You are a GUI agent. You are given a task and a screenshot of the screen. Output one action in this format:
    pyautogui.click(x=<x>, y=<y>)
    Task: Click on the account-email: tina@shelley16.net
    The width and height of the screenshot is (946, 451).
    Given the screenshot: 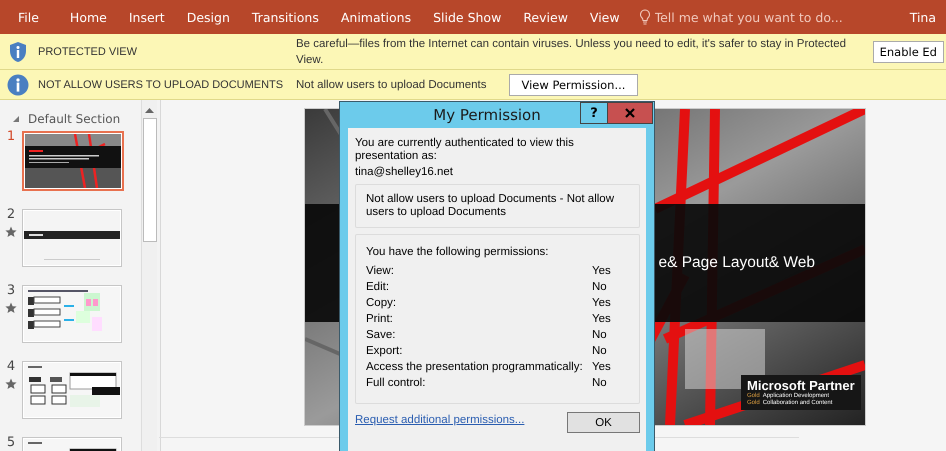 What is the action you would take?
    pyautogui.click(x=404, y=172)
    